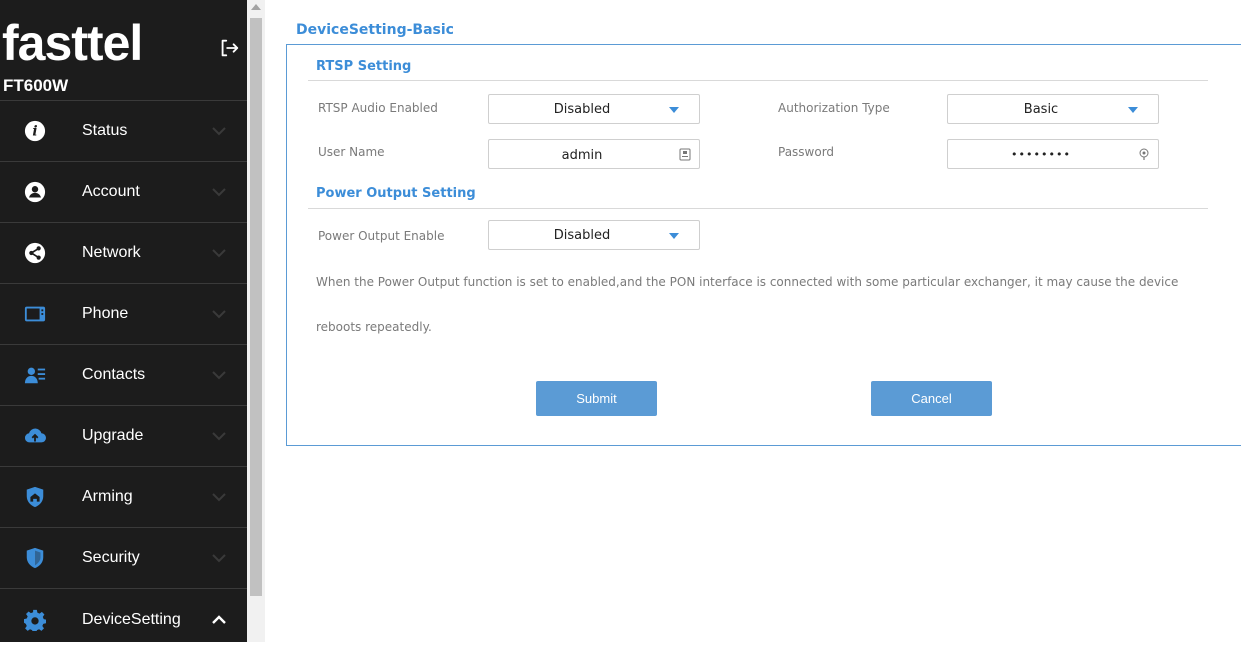 This screenshot has height=650, width=1241. I want to click on user-name-value: admin, so click(582, 155).